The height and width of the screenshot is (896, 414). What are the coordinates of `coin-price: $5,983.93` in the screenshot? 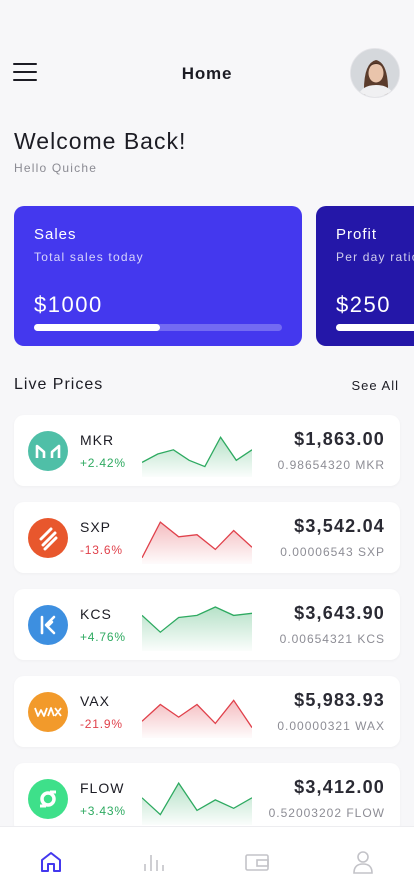 It's located at (339, 700).